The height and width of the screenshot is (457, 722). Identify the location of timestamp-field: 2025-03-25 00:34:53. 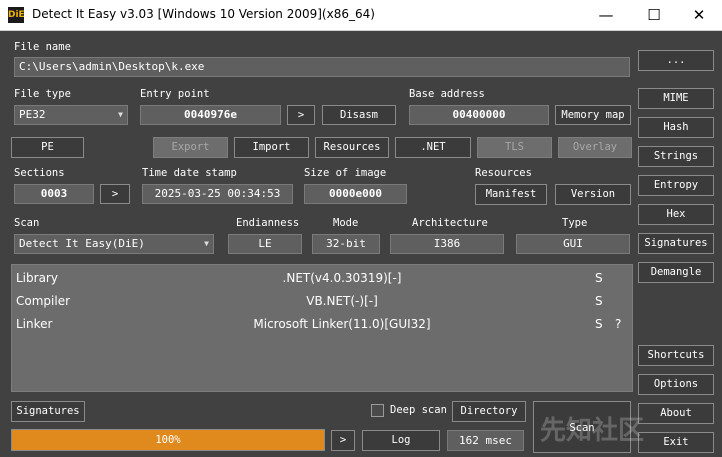
(217, 194).